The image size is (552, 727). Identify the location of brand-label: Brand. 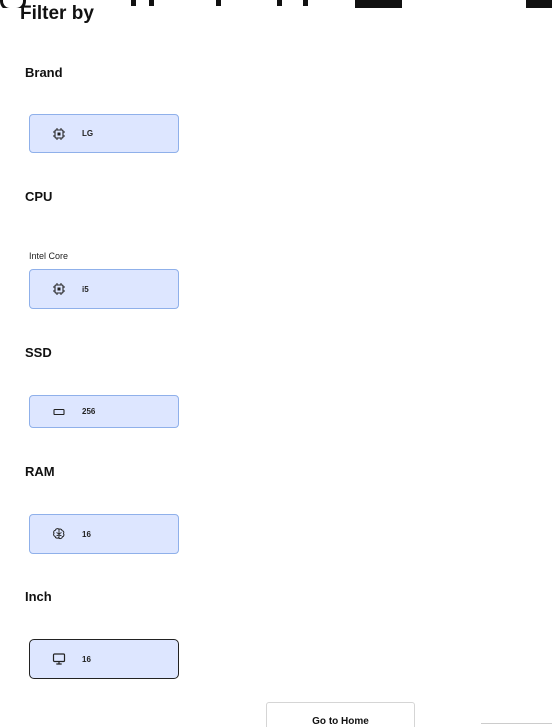
(44, 72).